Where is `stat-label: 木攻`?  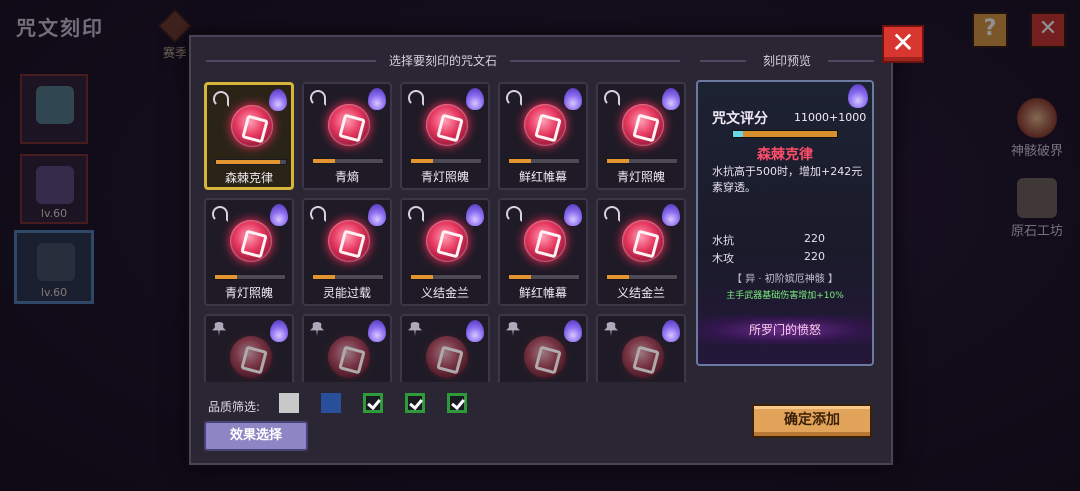
stat-label: 木攻 is located at coordinates (723, 258).